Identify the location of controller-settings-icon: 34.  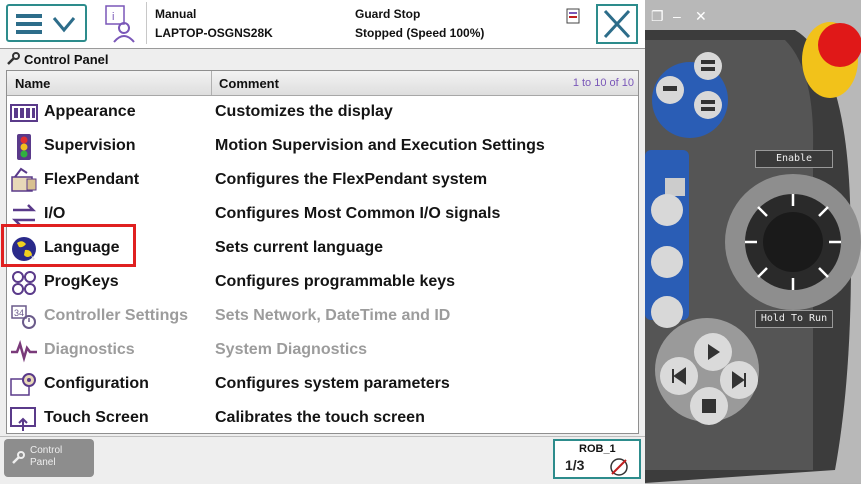
(23, 317).